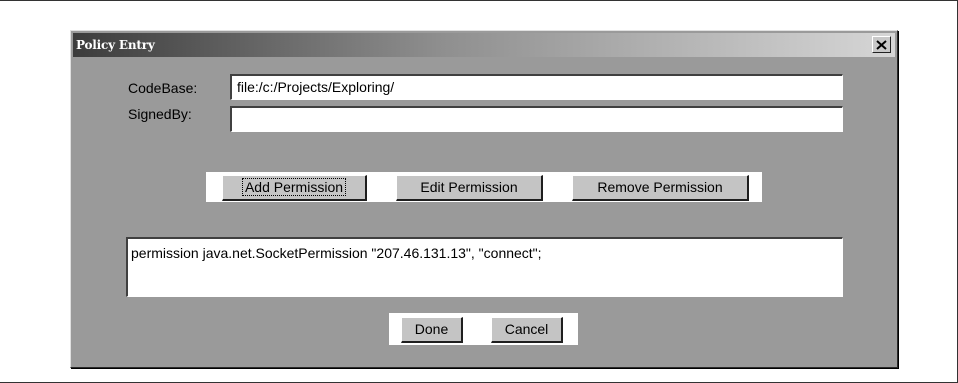 The height and width of the screenshot is (383, 958). I want to click on close-button, so click(881, 44).